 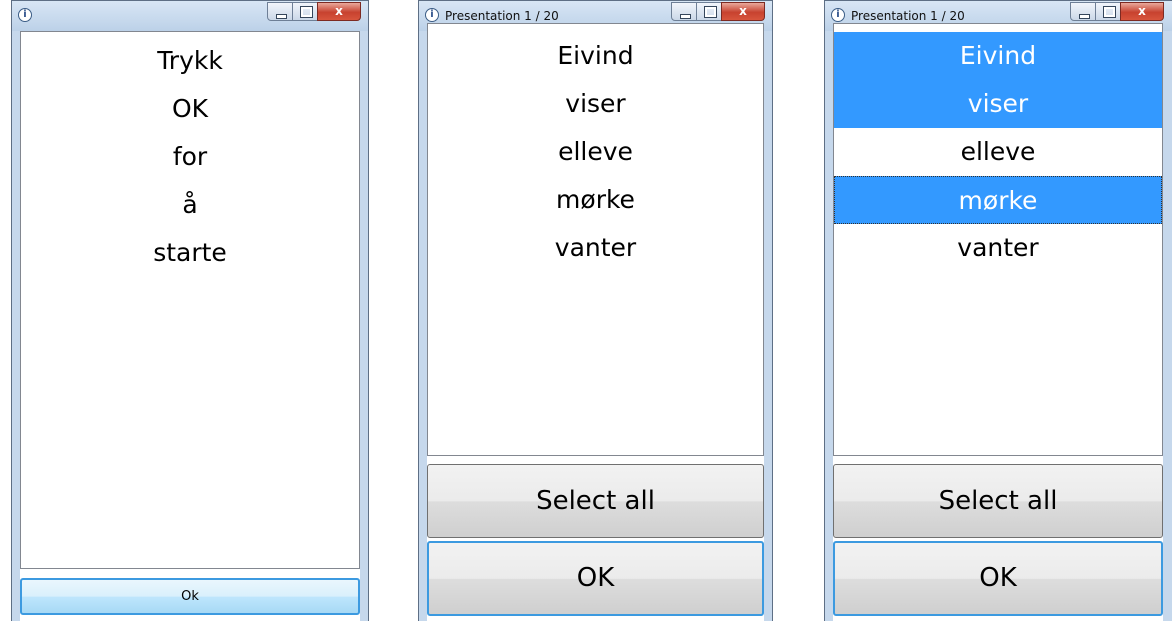 I want to click on list-item: Trykk, so click(x=190, y=61).